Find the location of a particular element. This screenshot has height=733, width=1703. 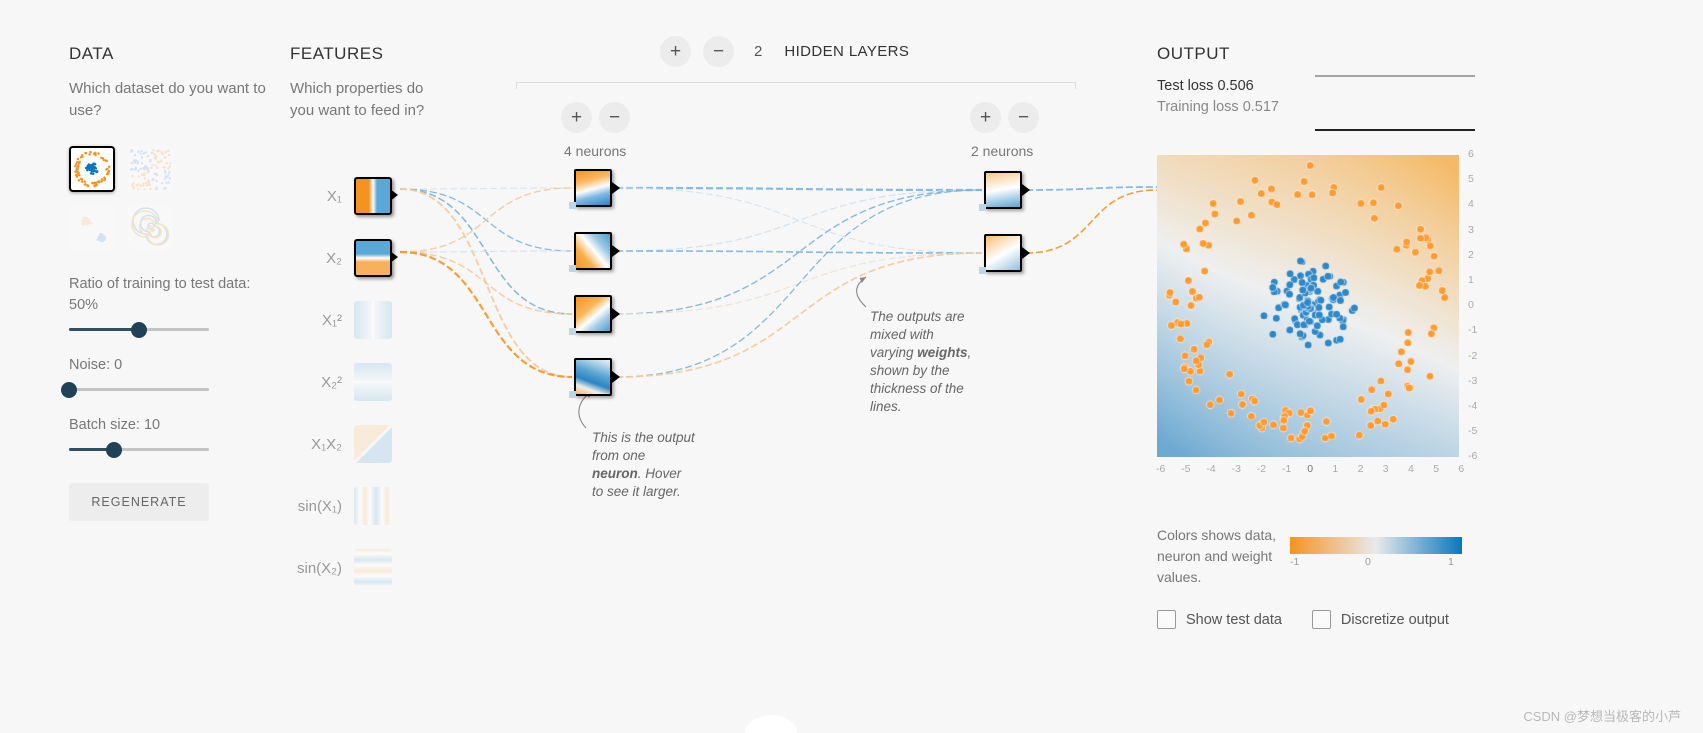

layer2-remove-neuron-button: − is located at coordinates (1023, 117).